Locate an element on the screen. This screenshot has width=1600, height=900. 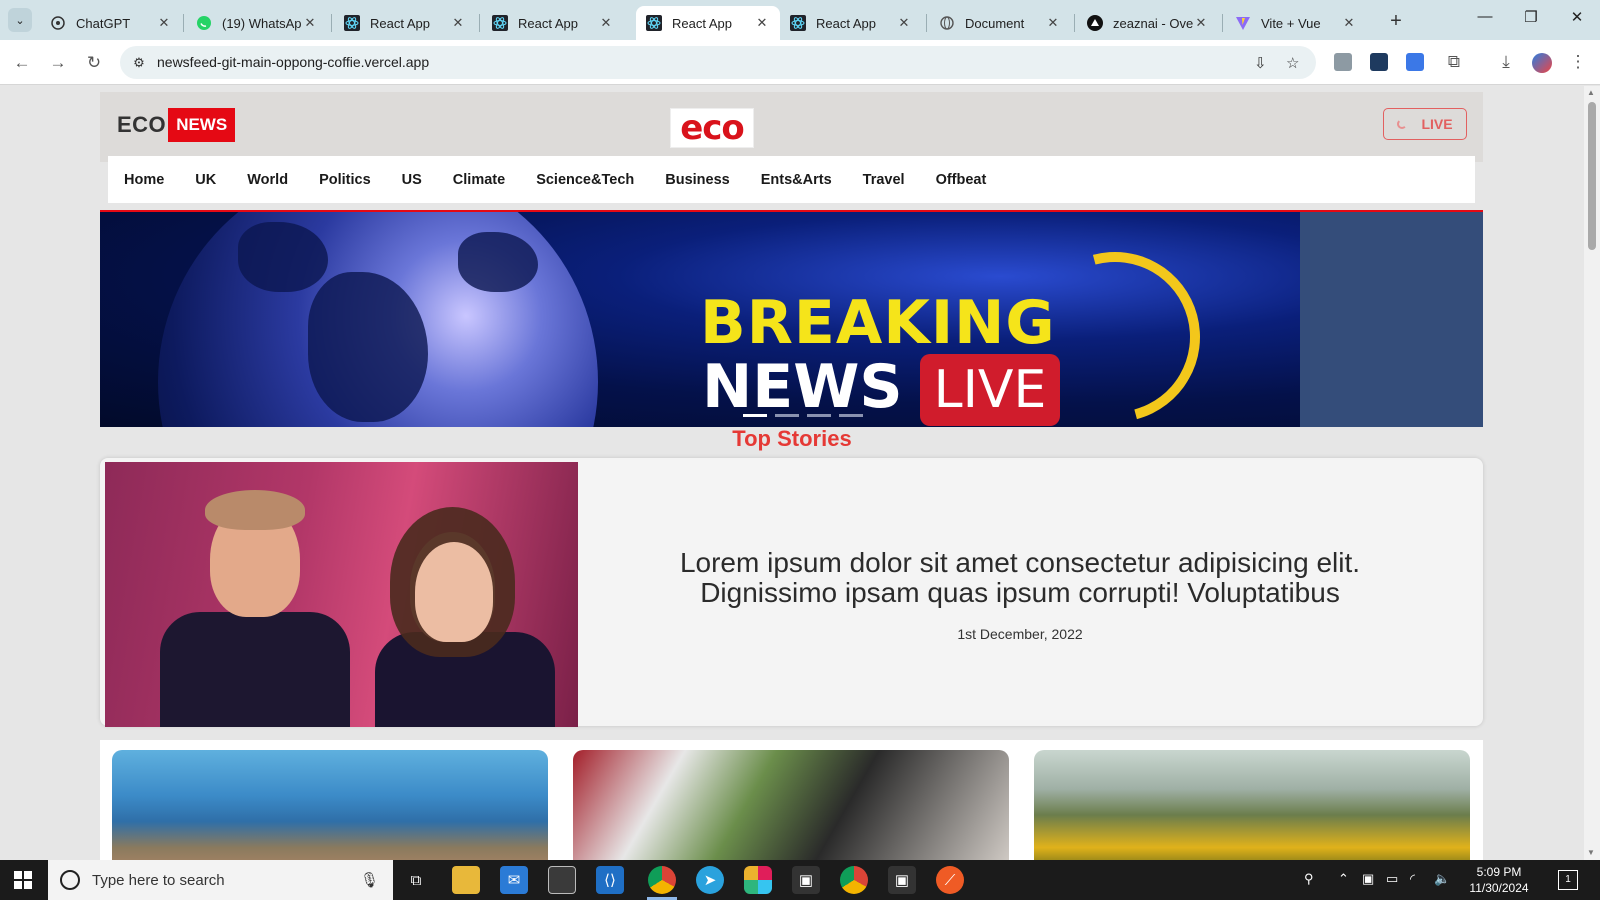
tab-document: Document ✕ is located at coordinates (1000, 23).